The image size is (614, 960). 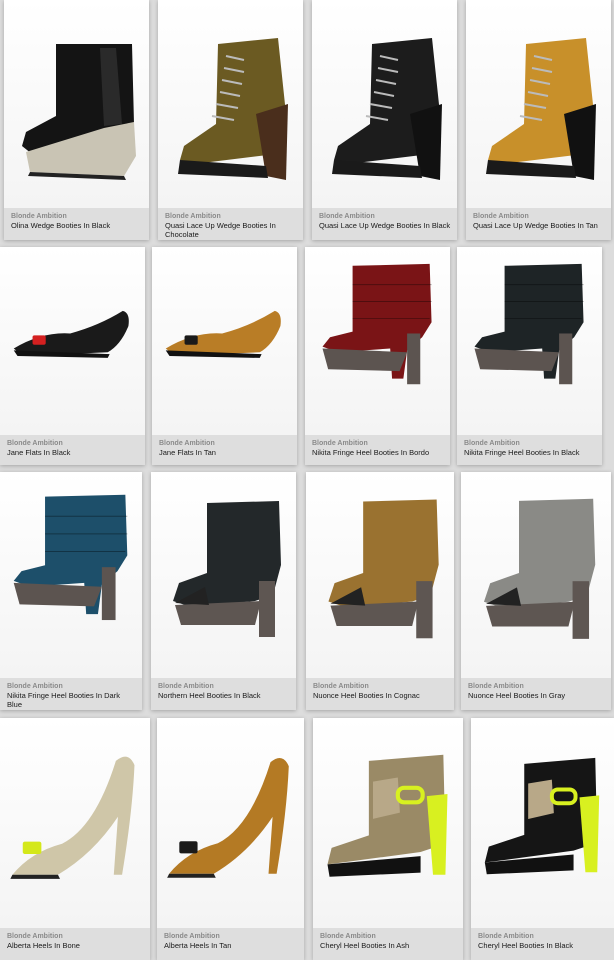 I want to click on product-name-link: Quasi Lace Up Wedge Booties In Tan, so click(x=539, y=225).